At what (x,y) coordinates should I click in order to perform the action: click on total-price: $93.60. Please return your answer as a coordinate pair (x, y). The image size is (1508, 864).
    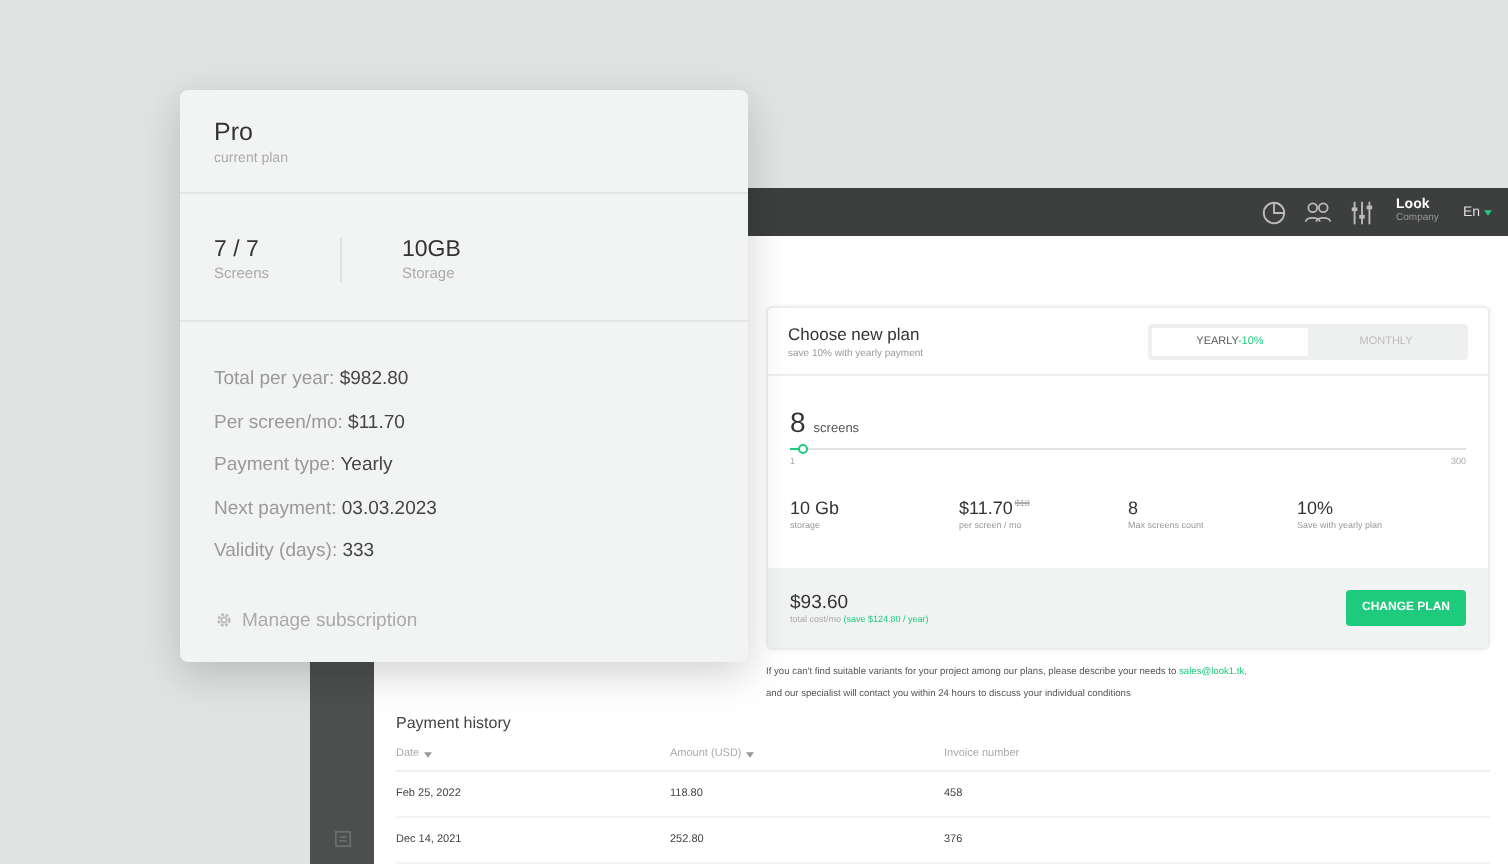
    Looking at the image, I should click on (820, 603).